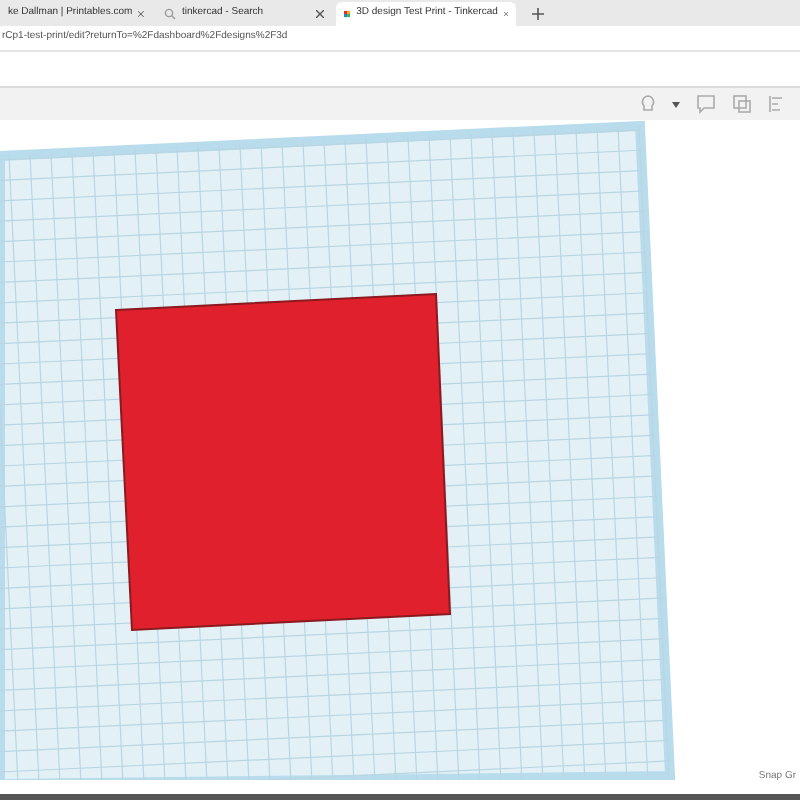 The height and width of the screenshot is (800, 800). I want to click on search-icon, so click(170, 14).